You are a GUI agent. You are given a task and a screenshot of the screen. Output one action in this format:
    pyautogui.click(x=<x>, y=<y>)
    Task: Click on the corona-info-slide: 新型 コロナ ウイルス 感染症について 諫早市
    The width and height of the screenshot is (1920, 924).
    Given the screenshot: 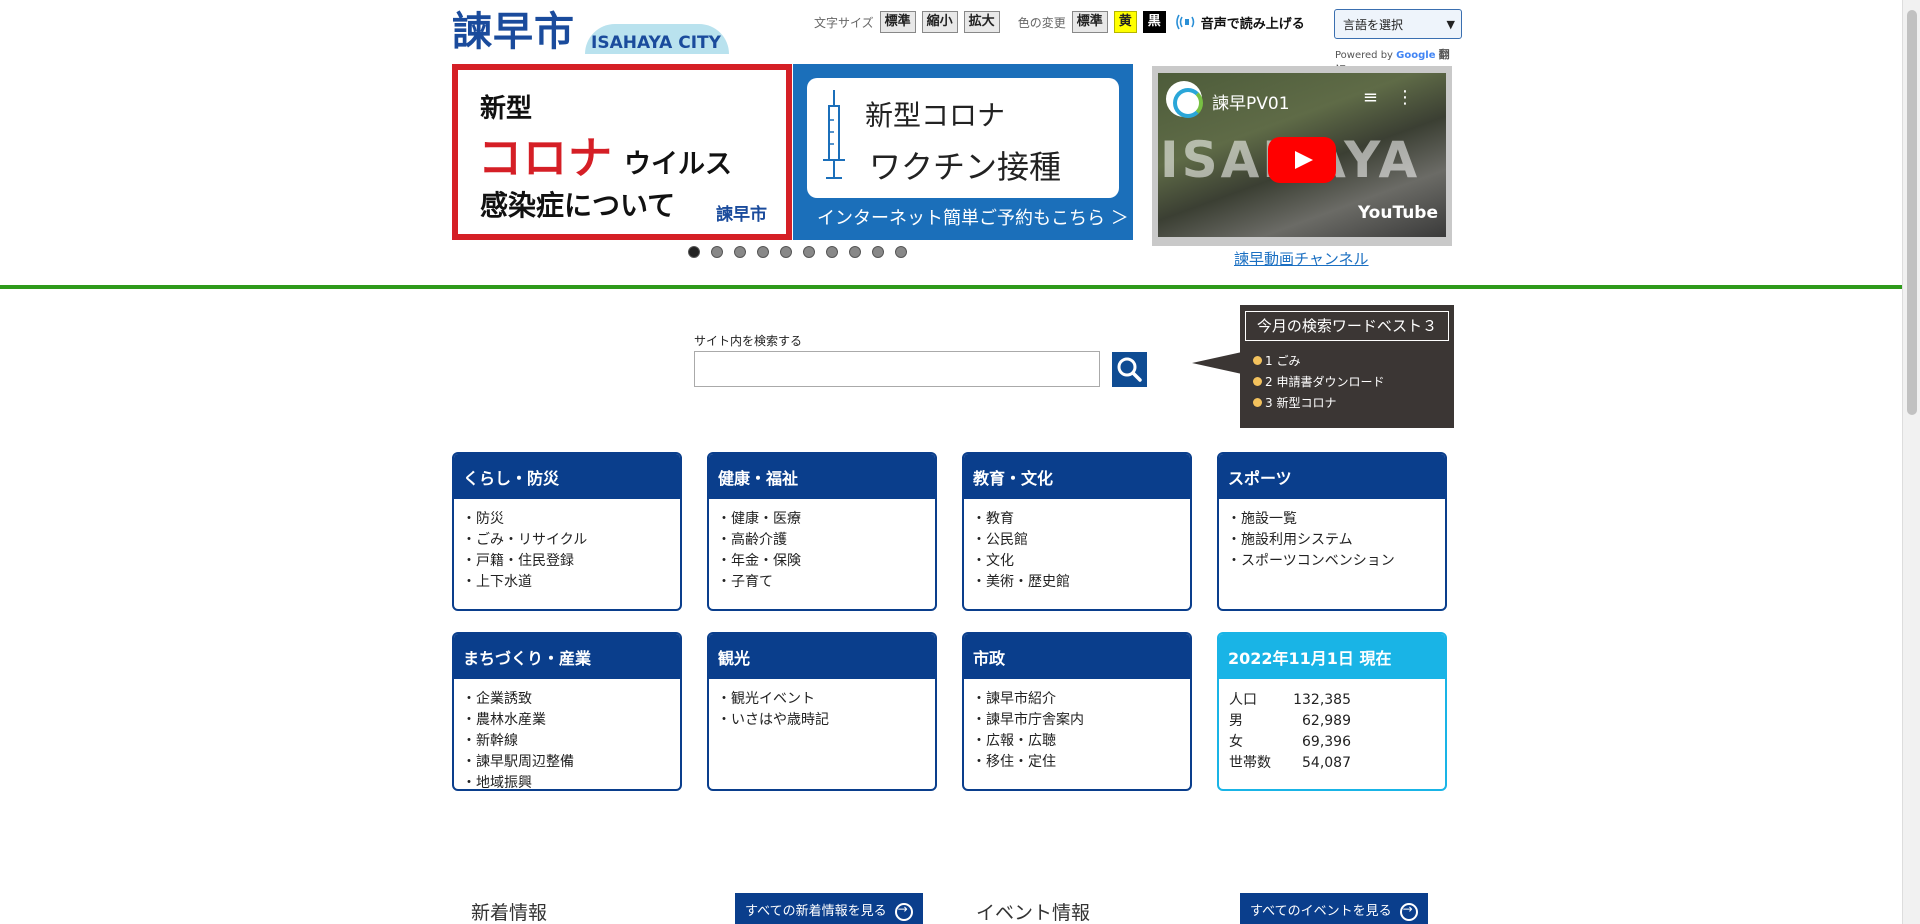 What is the action you would take?
    pyautogui.click(x=622, y=152)
    